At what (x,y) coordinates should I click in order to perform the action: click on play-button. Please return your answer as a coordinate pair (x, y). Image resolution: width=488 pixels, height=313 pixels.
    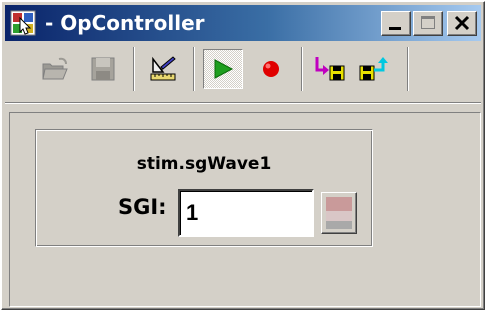
    Looking at the image, I should click on (223, 69).